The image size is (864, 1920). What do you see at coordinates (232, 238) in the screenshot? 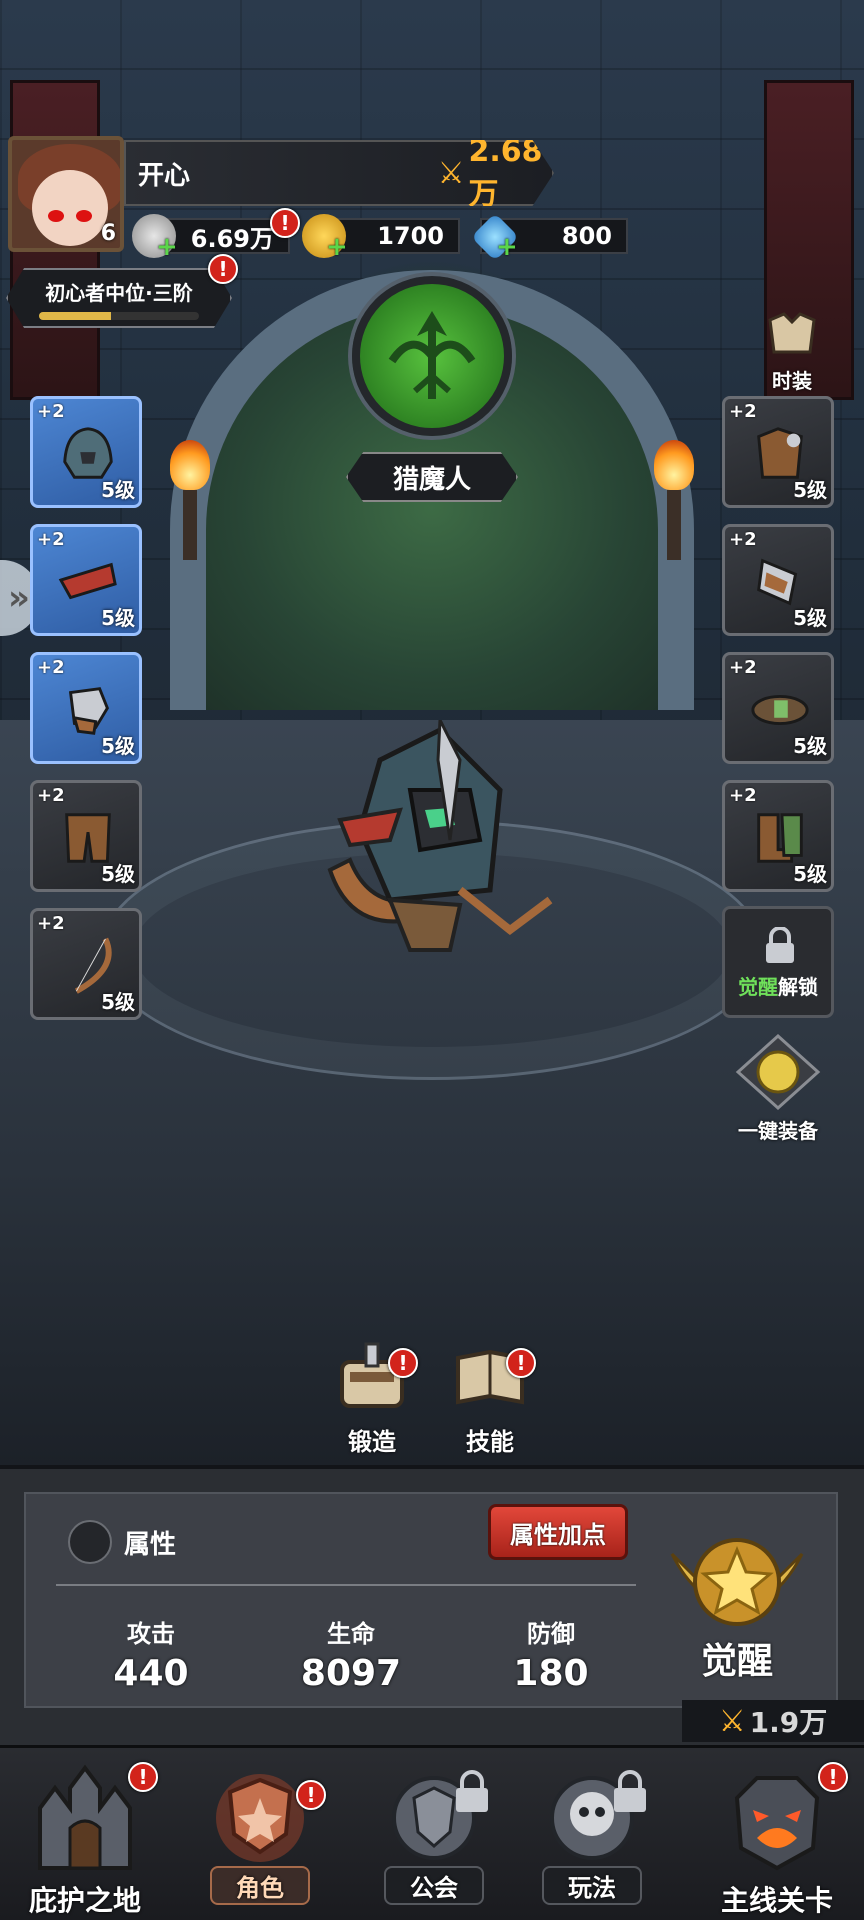
I see `silver-amount: 6.69万` at bounding box center [232, 238].